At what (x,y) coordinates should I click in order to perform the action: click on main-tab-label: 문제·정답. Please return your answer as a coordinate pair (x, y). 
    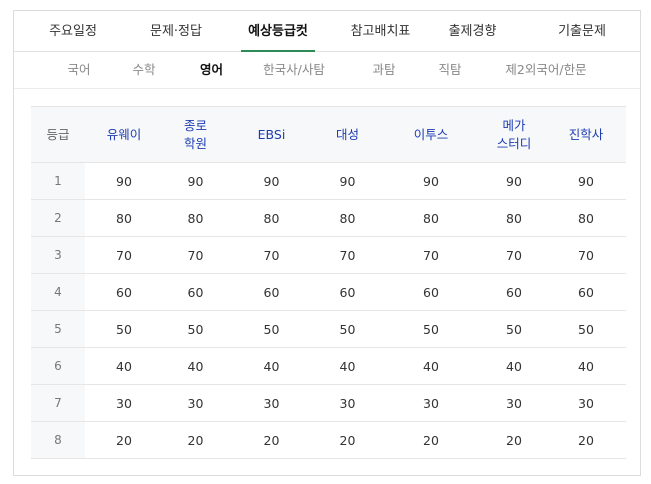
    Looking at the image, I should click on (176, 31).